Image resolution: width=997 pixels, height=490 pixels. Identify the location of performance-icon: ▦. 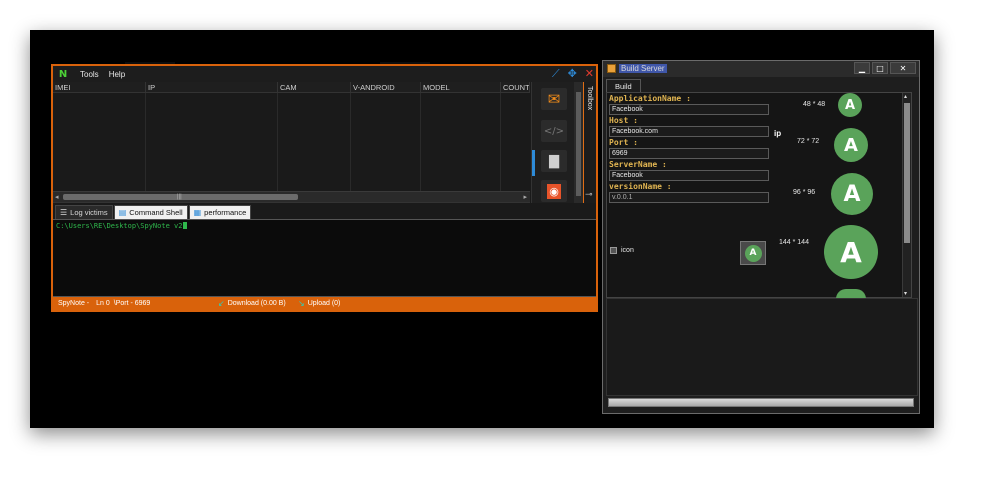
(197, 212).